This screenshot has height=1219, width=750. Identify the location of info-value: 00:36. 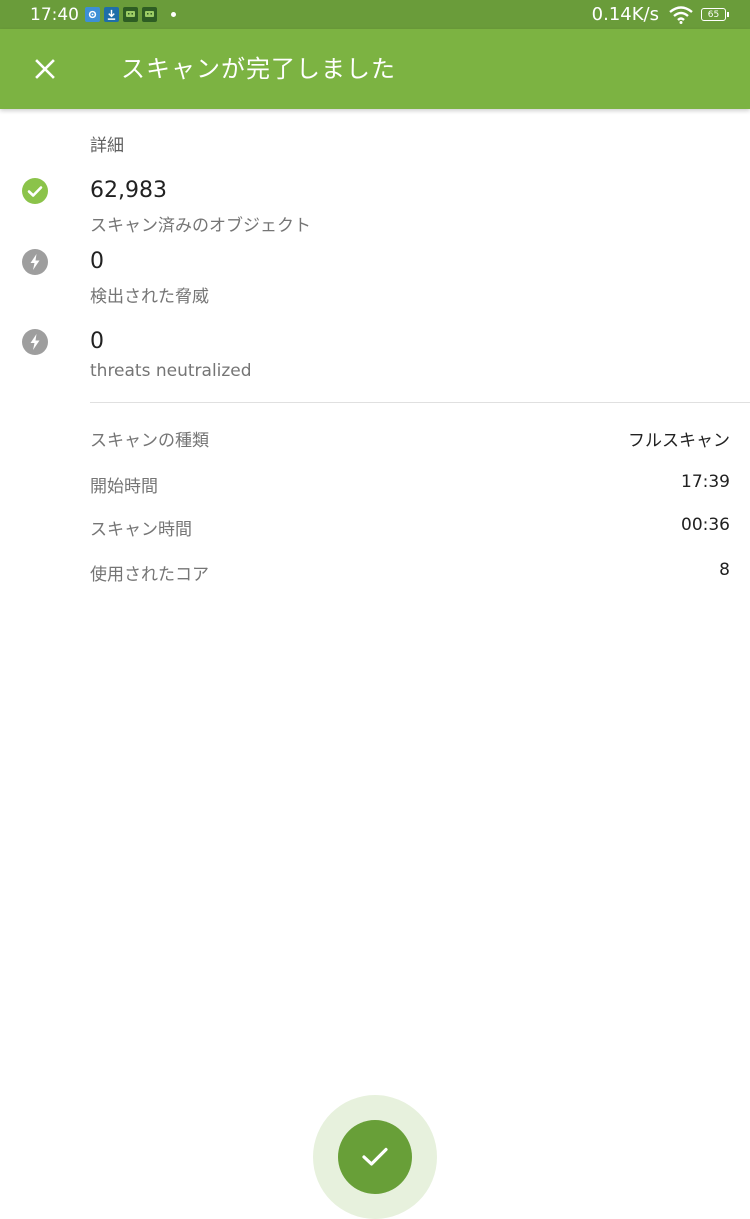
(705, 525).